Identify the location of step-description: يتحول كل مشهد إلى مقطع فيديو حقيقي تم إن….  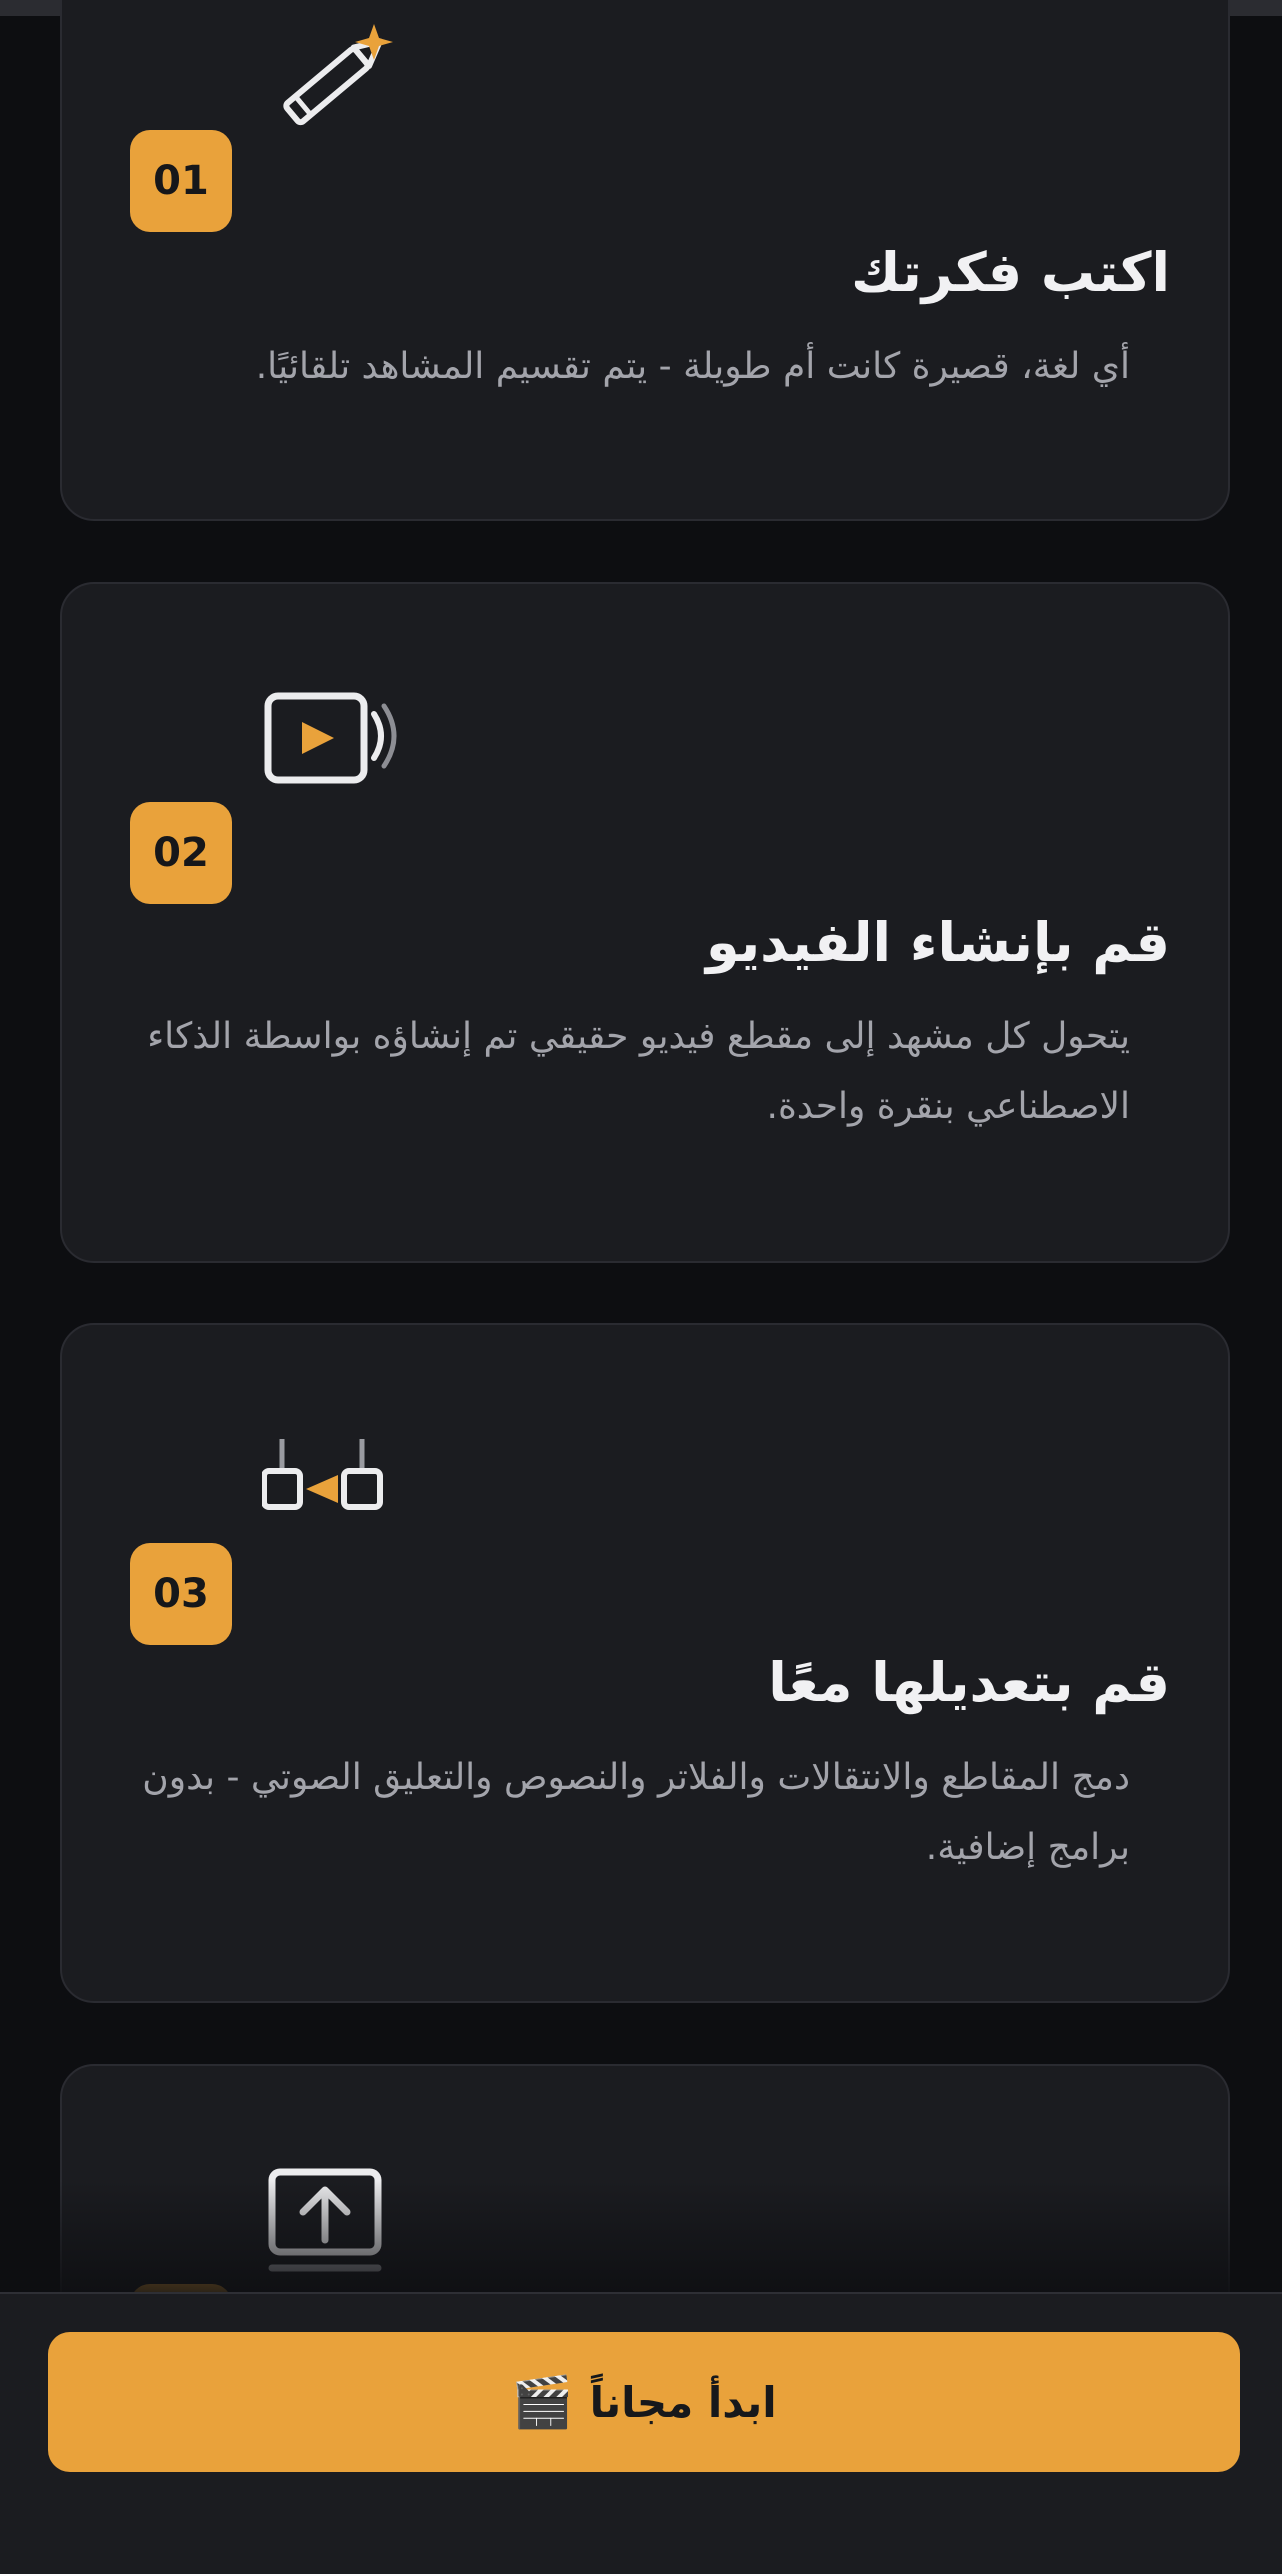
(638, 1071).